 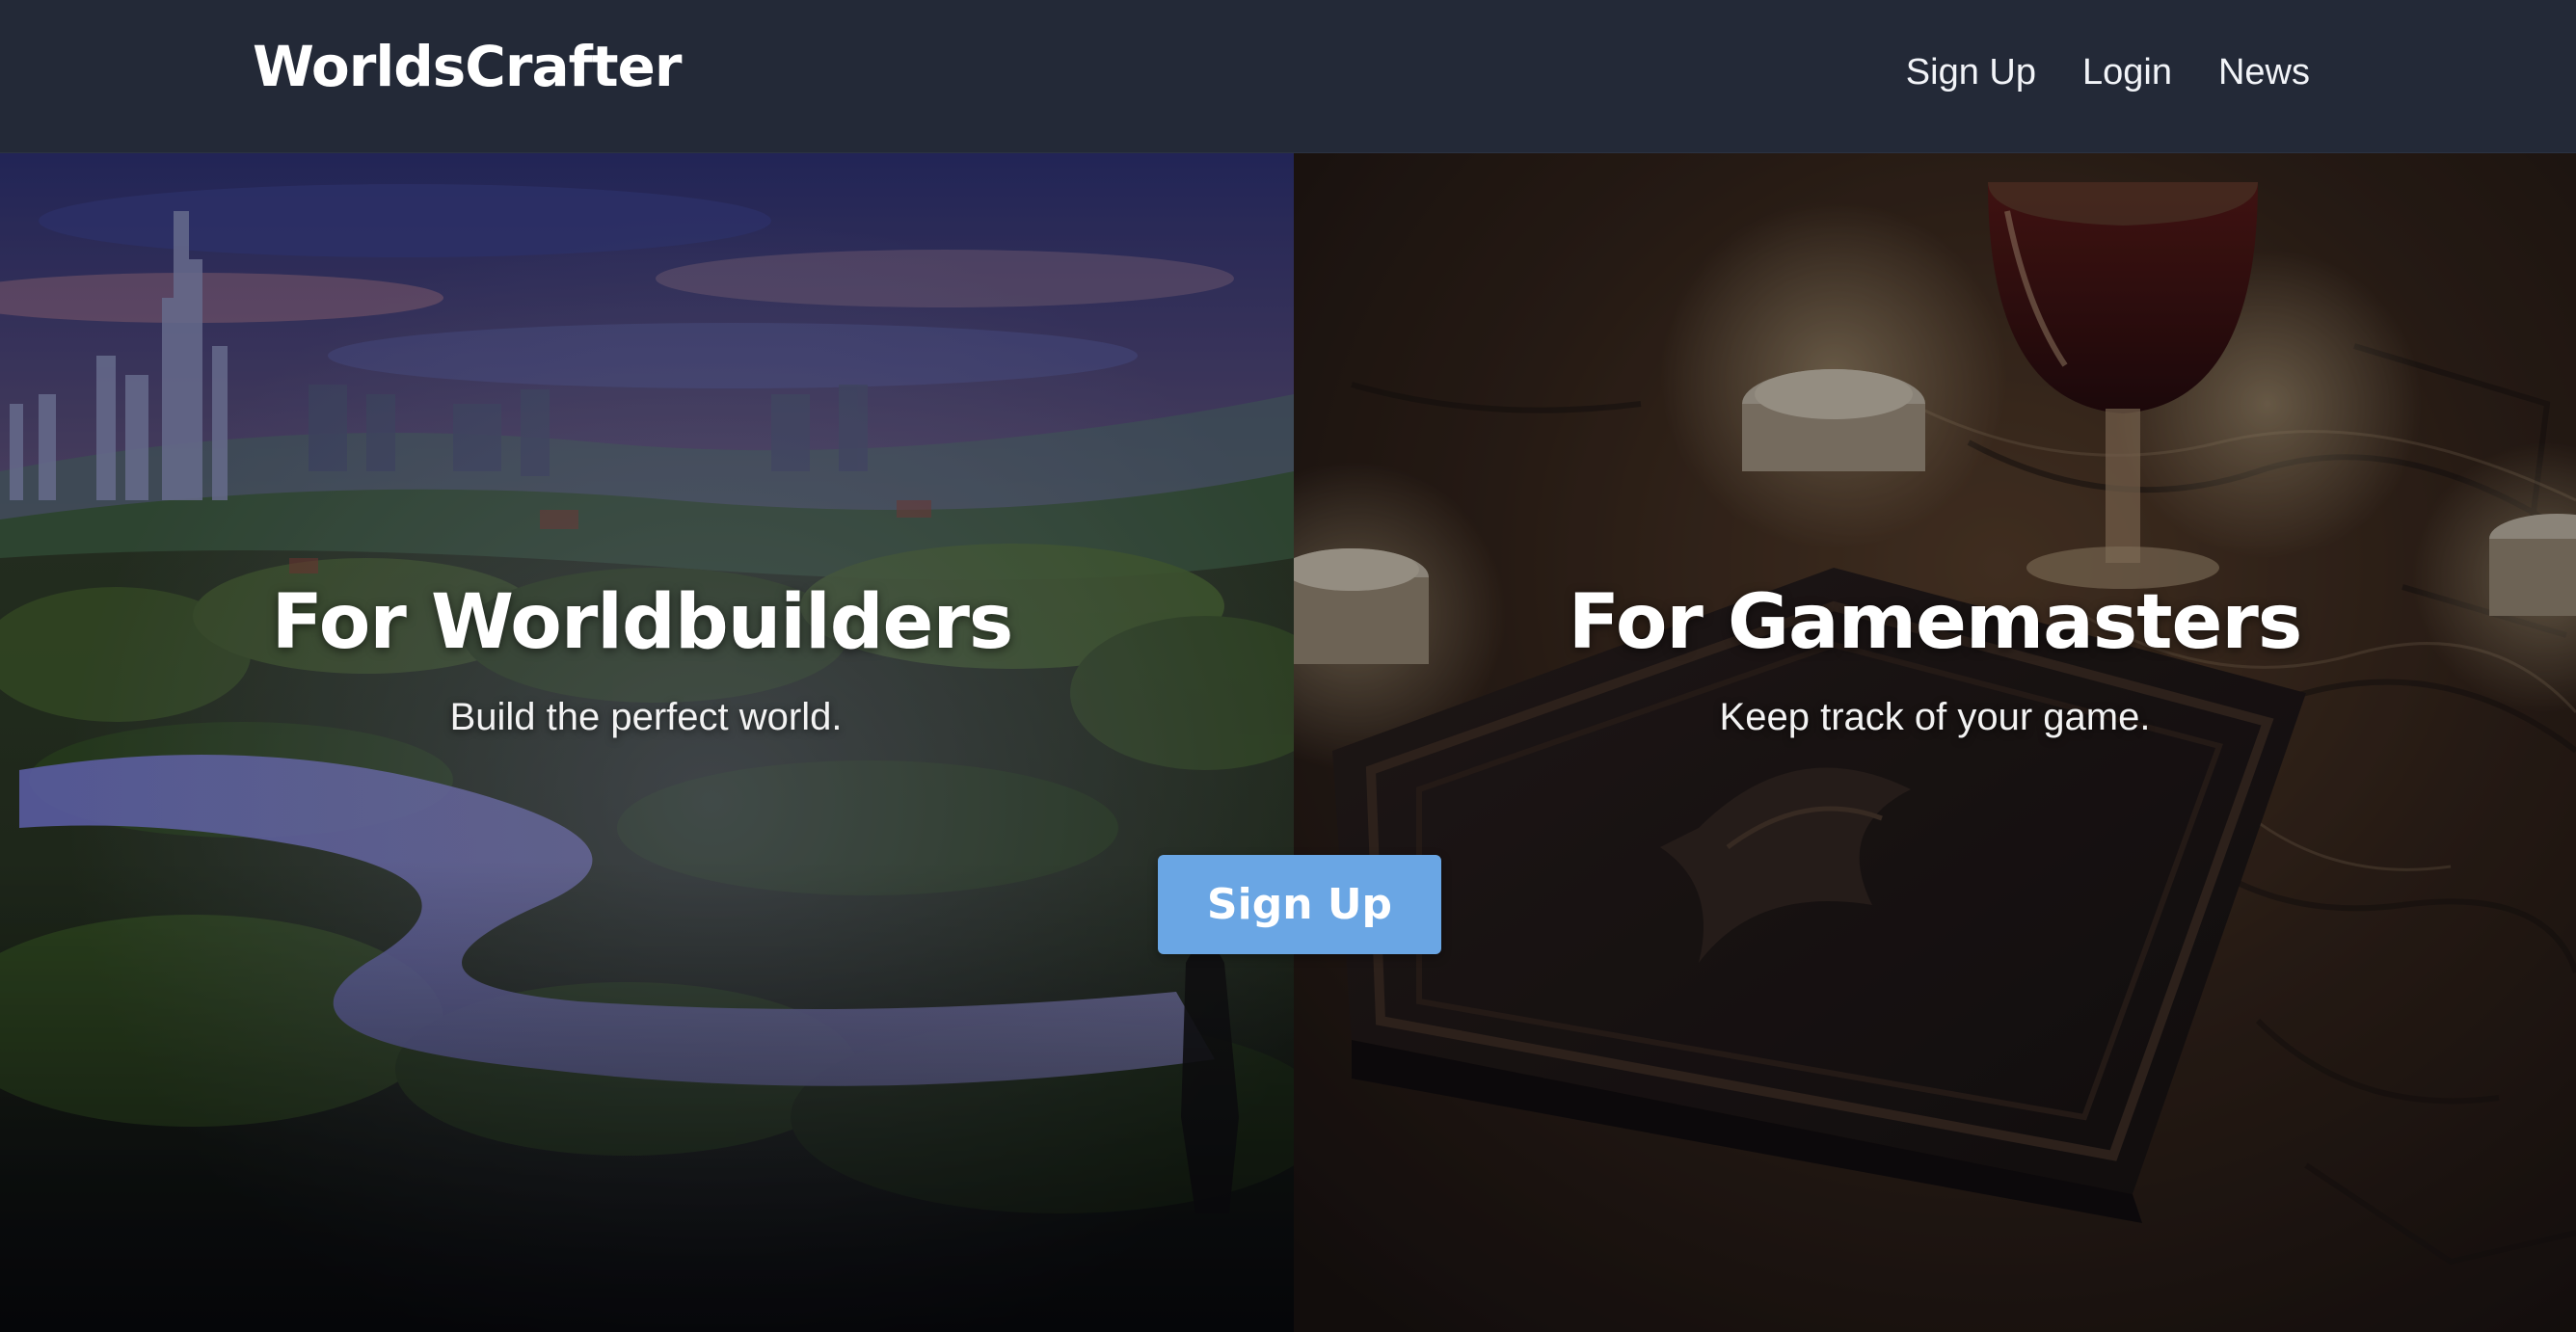 What do you see at coordinates (1300, 904) in the screenshot?
I see `hero-signup-button: Sign Up` at bounding box center [1300, 904].